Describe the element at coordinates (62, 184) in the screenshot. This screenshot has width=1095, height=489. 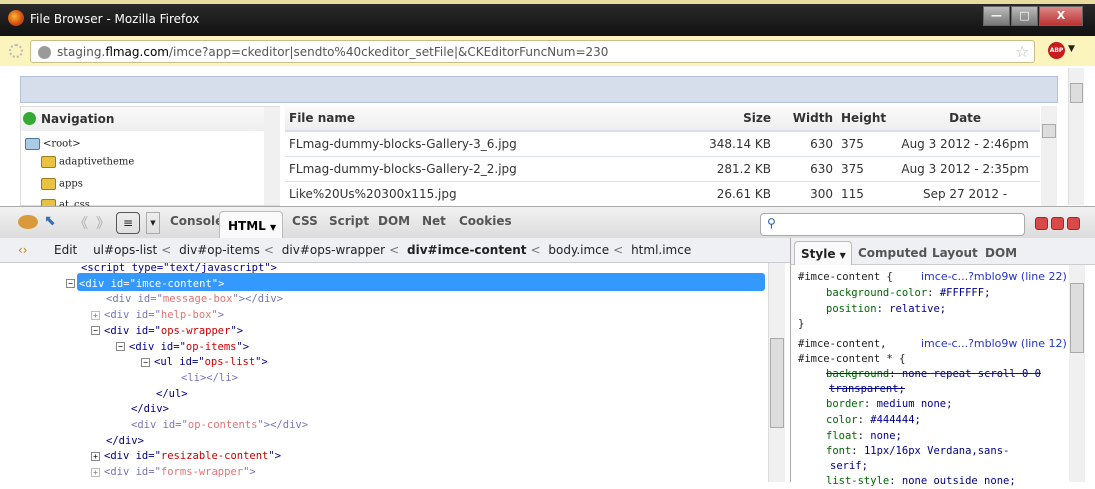
I see `folder-apps: apps` at that location.